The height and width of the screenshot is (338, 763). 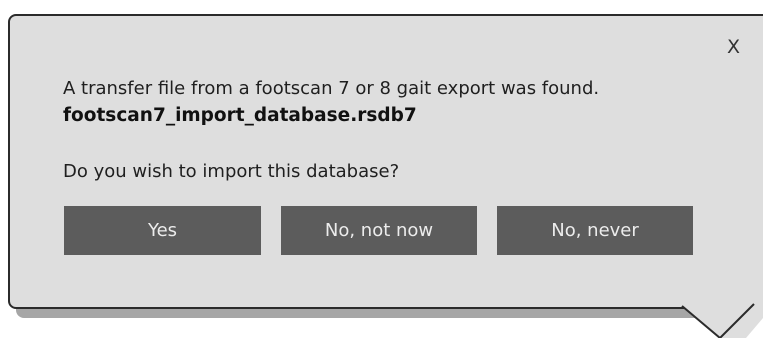 I want to click on database-file-name: footscan7_import_database.rsdb7, so click(x=240, y=115).